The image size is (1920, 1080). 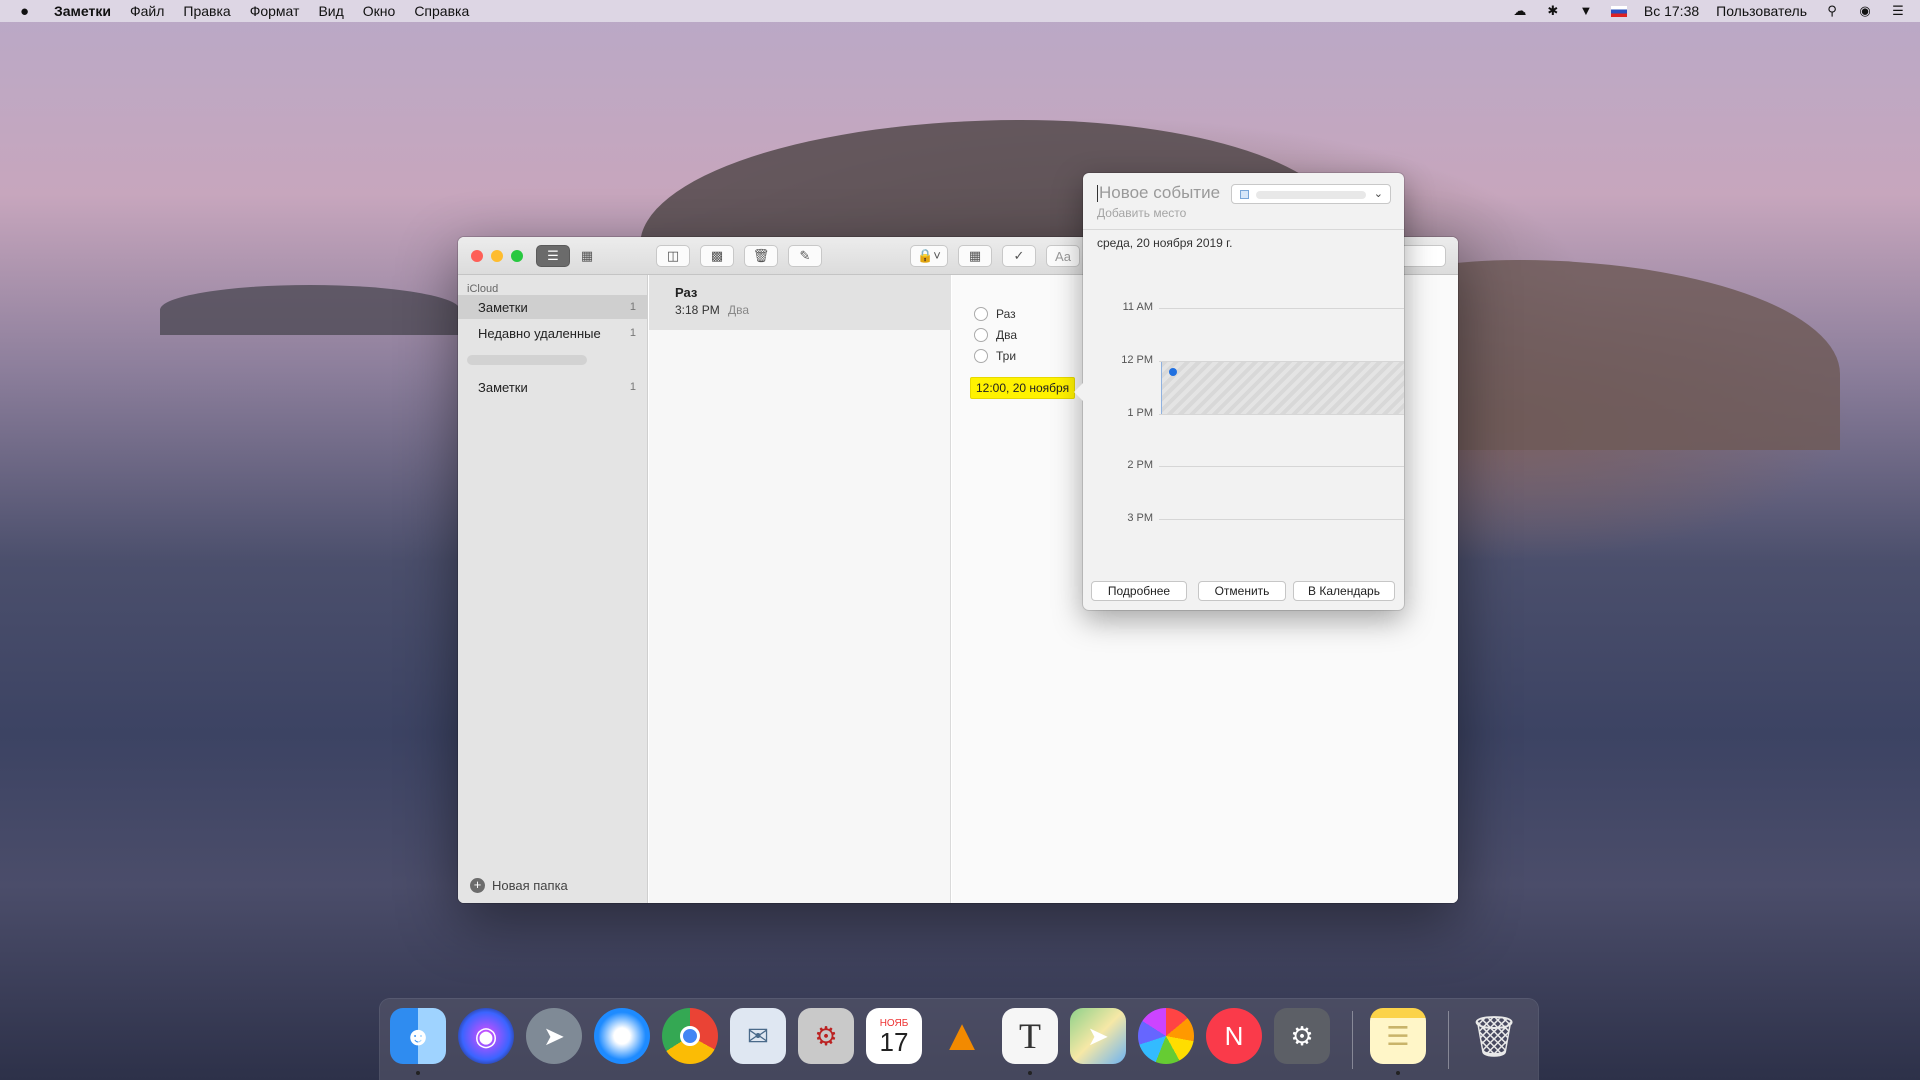 I want to click on vlc-icon: ▲, so click(x=962, y=1036).